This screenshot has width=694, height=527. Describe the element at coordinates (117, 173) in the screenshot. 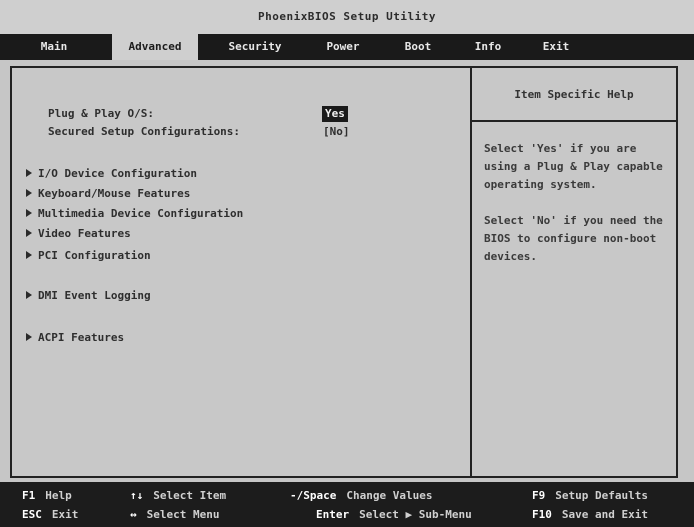

I see `submenu-label: I/O Device Configuration` at that location.